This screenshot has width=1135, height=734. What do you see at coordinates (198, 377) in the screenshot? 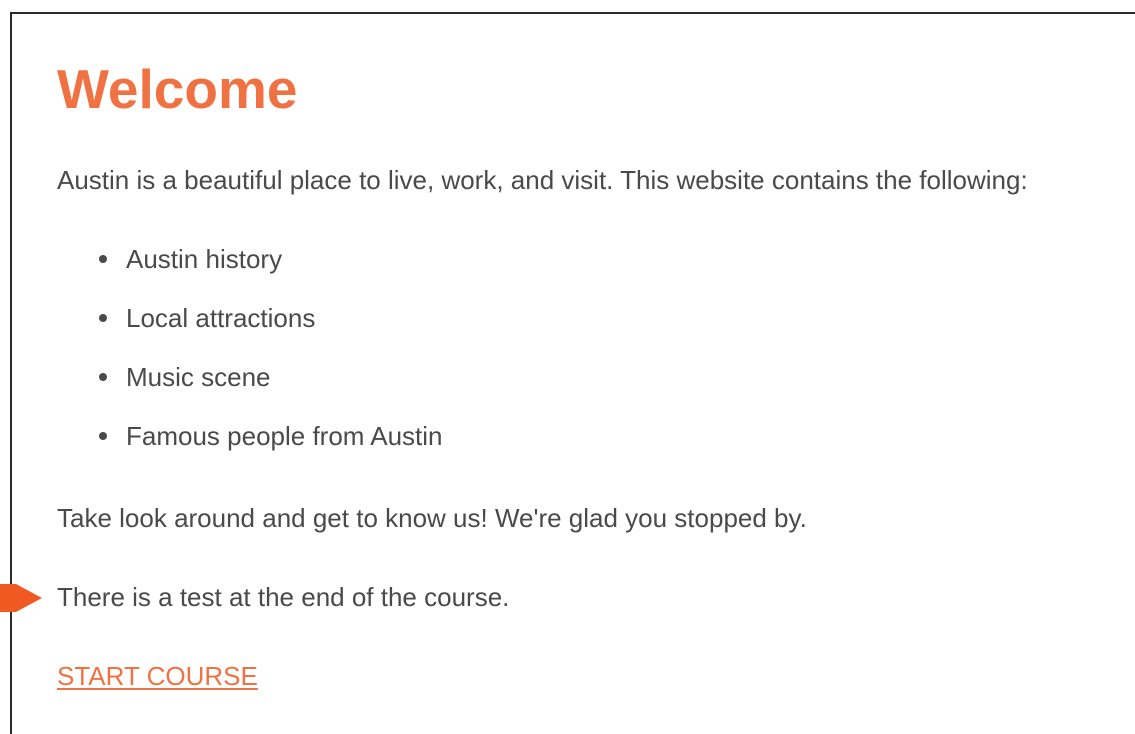
I see `list-item-label: Music scene` at bounding box center [198, 377].